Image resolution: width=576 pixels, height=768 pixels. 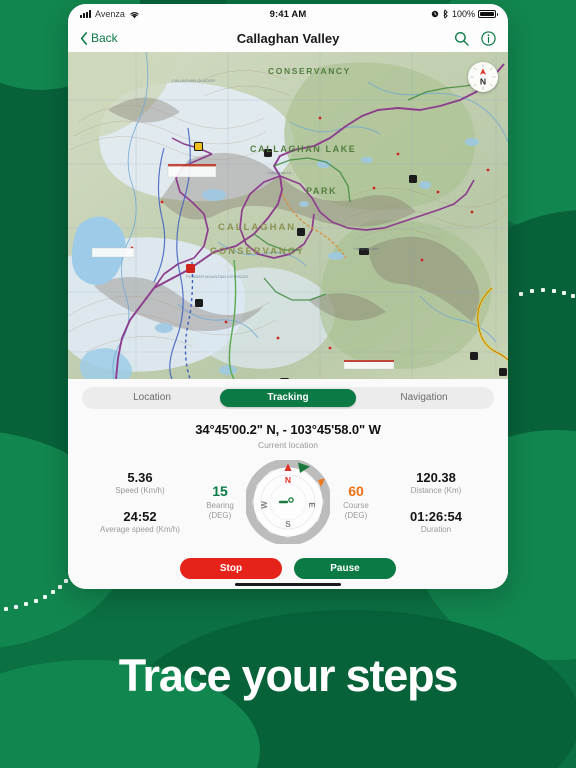 What do you see at coordinates (311, 505) in the screenshot?
I see `svg-text: E` at bounding box center [311, 505].